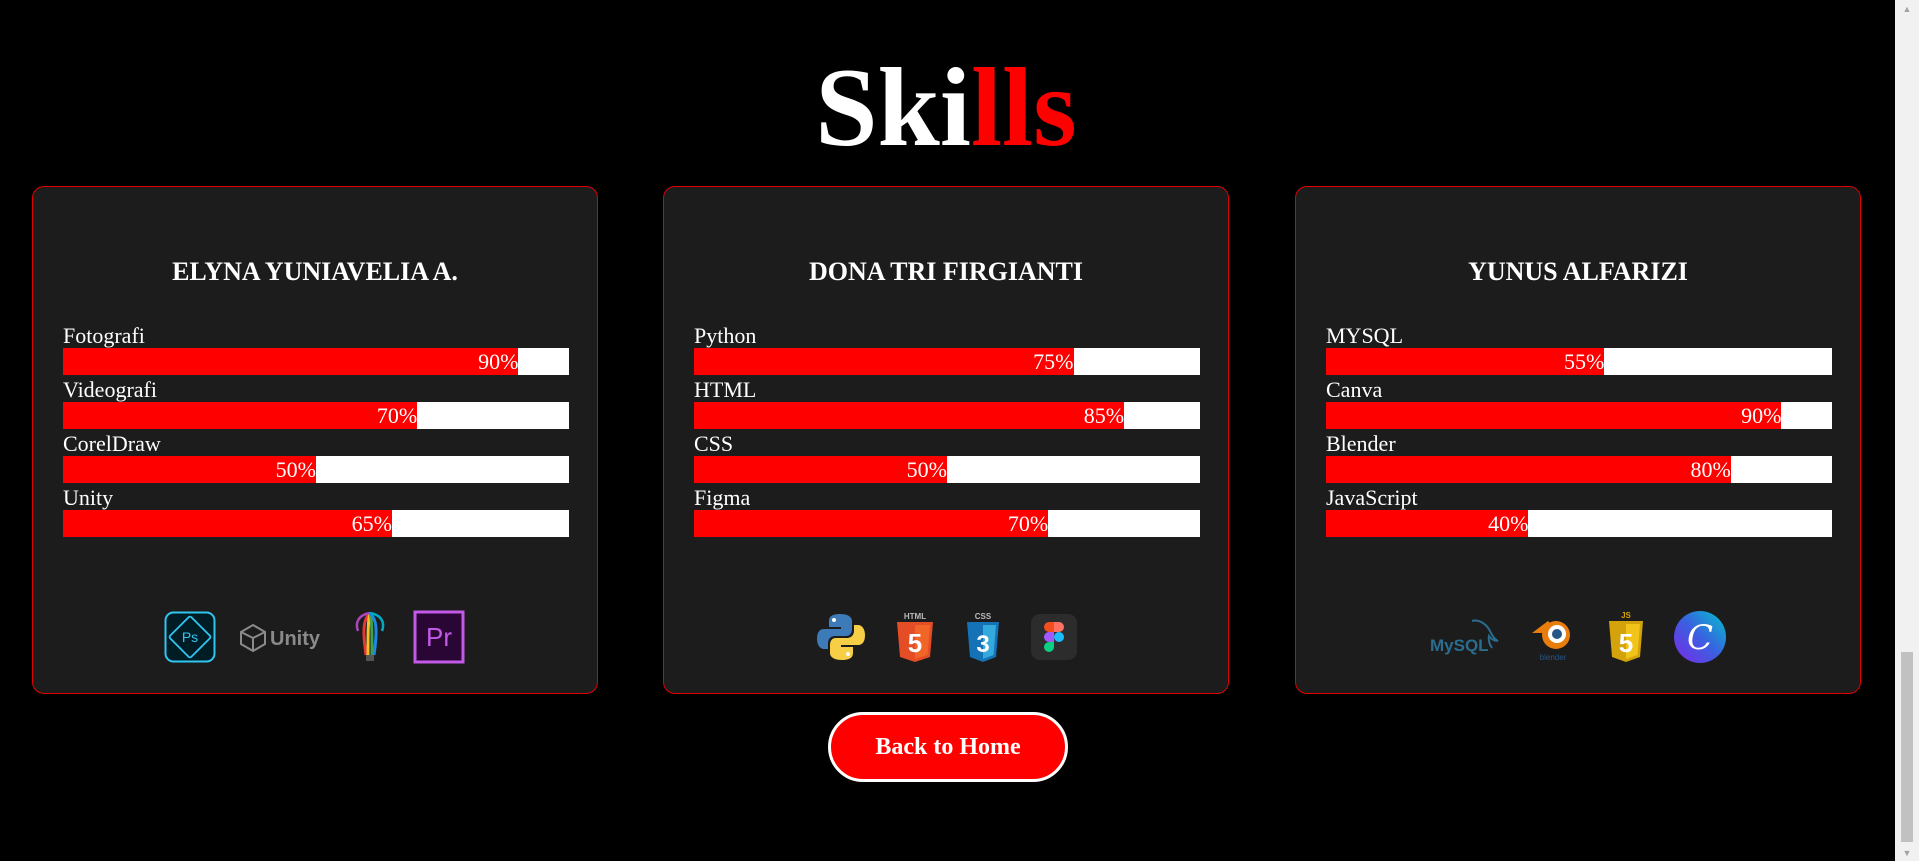  What do you see at coordinates (946, 637) in the screenshot?
I see `tool-icons: HTML 5 CSS 3` at bounding box center [946, 637].